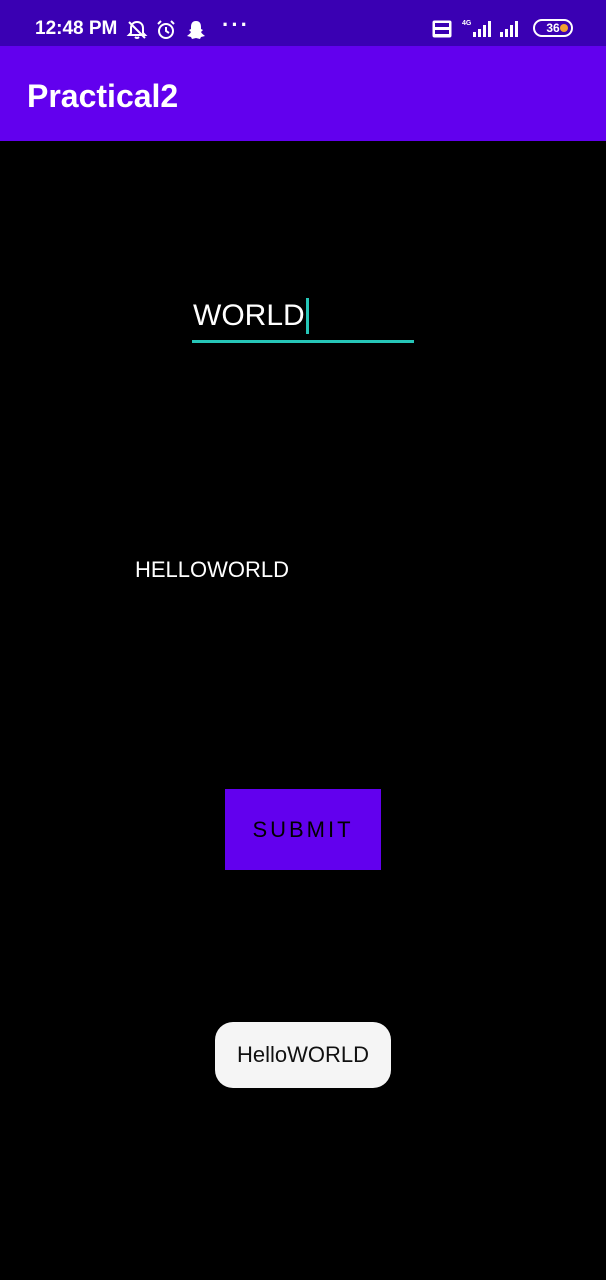  I want to click on signal-4g-icon: 4G, so click(476, 28).